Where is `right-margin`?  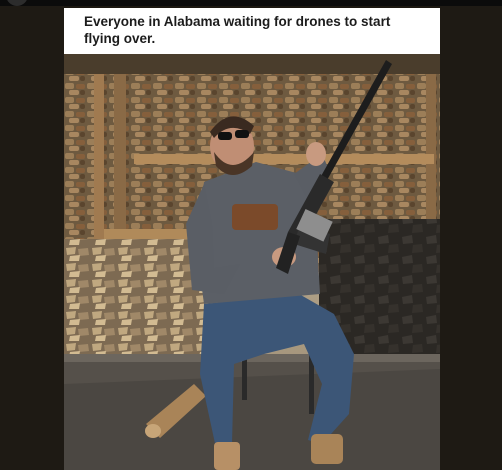
right-margin is located at coordinates (471, 238).